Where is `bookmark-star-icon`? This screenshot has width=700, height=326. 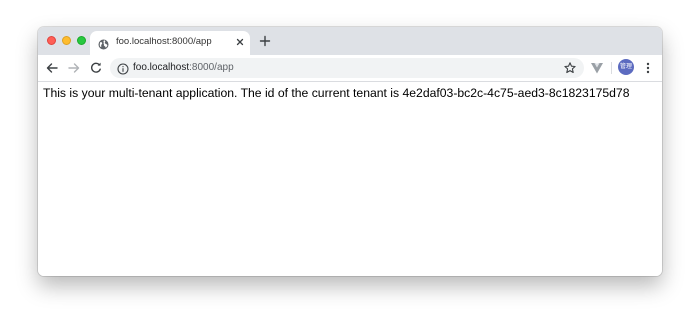
bookmark-star-icon is located at coordinates (570, 68).